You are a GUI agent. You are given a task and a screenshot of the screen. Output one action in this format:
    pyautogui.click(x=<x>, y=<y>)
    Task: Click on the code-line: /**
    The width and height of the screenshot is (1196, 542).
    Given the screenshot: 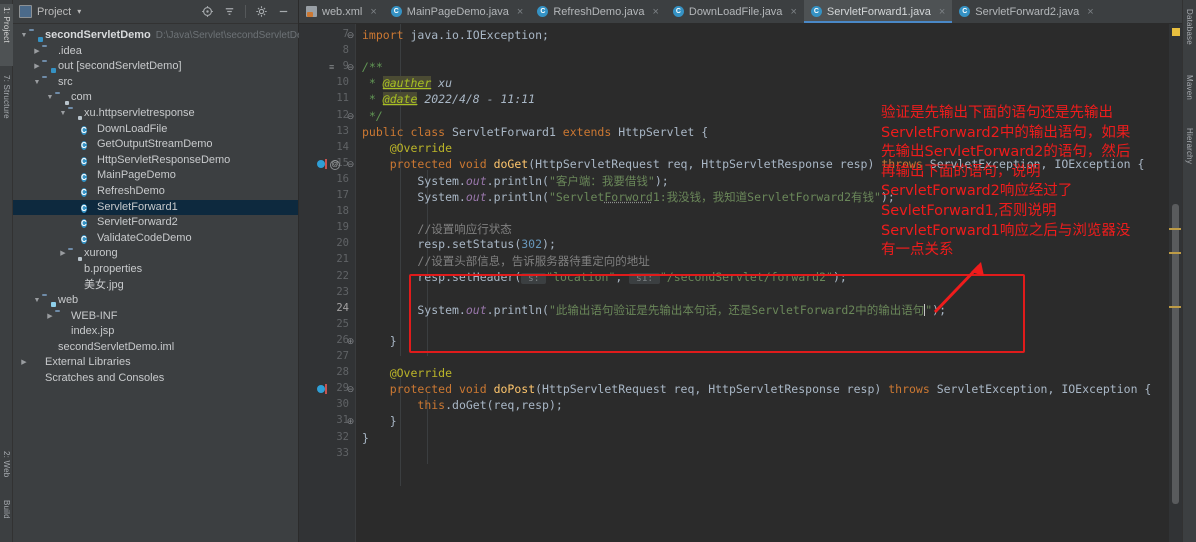 What is the action you would take?
    pyautogui.click(x=372, y=67)
    